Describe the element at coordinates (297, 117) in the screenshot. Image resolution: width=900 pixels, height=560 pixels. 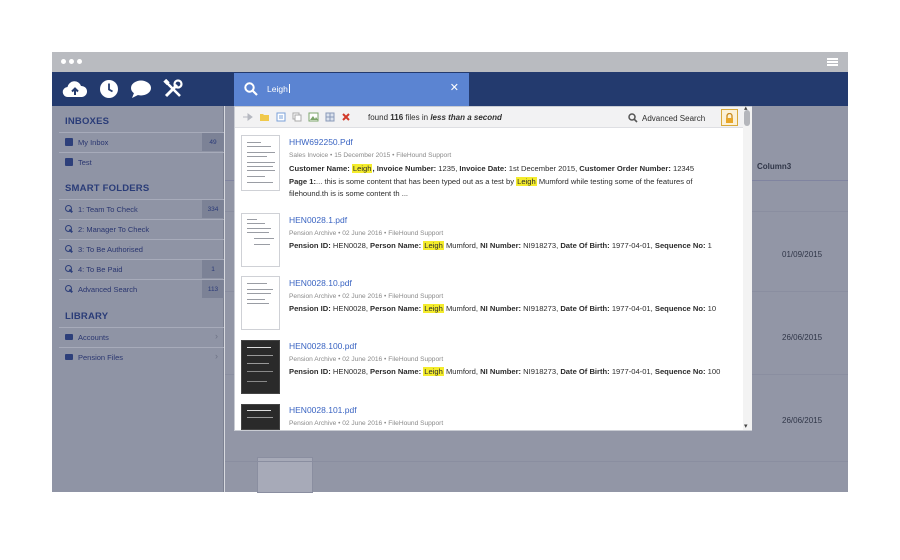
I see `copy-icon` at that location.